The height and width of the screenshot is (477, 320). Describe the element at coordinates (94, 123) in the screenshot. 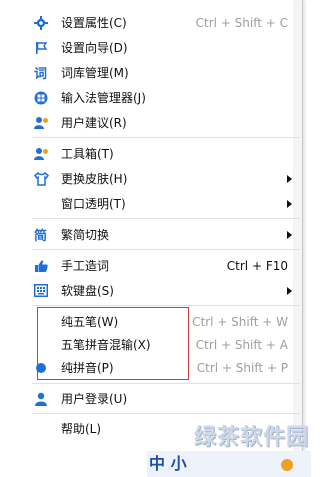

I see `menu-item-label: 用户建议(R)` at that location.